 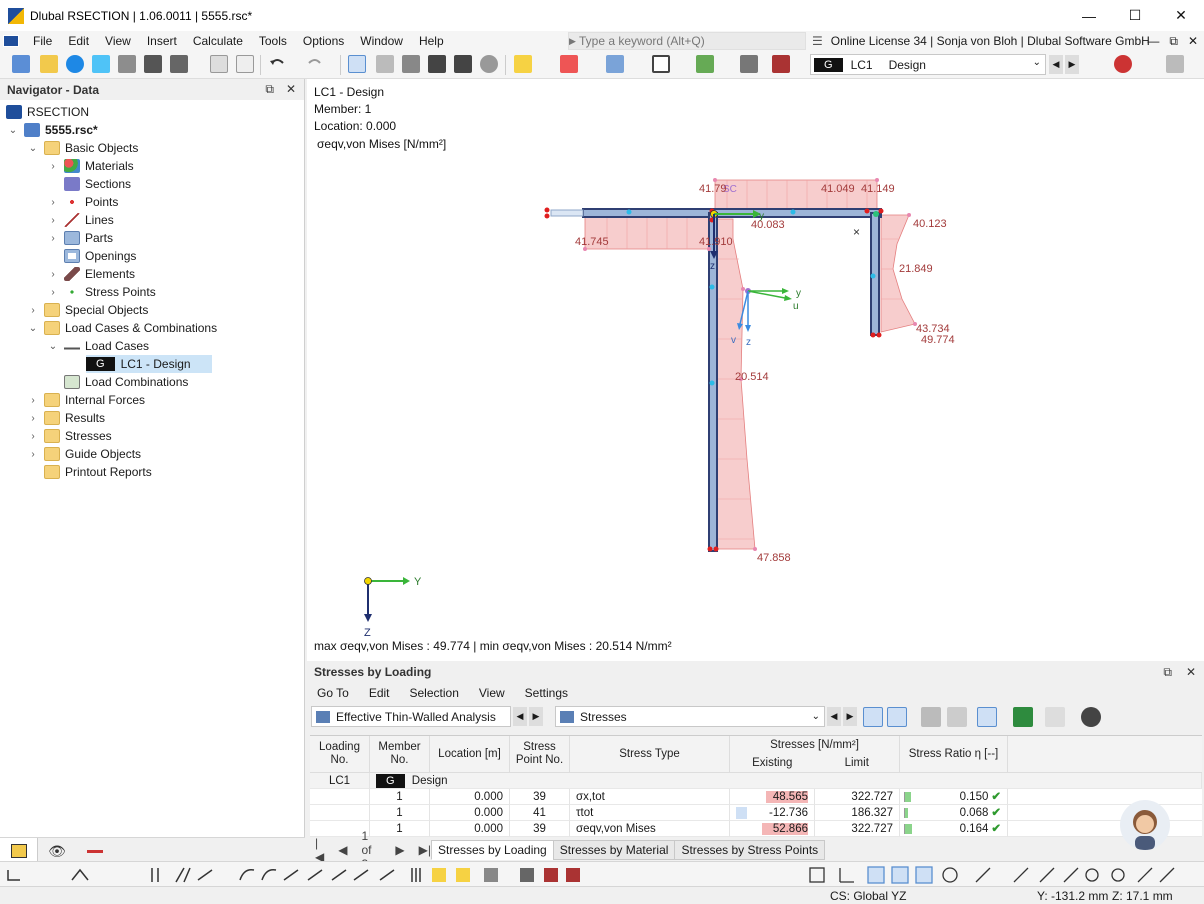 What do you see at coordinates (1153, 41) in the screenshot?
I see `mdi-minimize-button: —` at bounding box center [1153, 41].